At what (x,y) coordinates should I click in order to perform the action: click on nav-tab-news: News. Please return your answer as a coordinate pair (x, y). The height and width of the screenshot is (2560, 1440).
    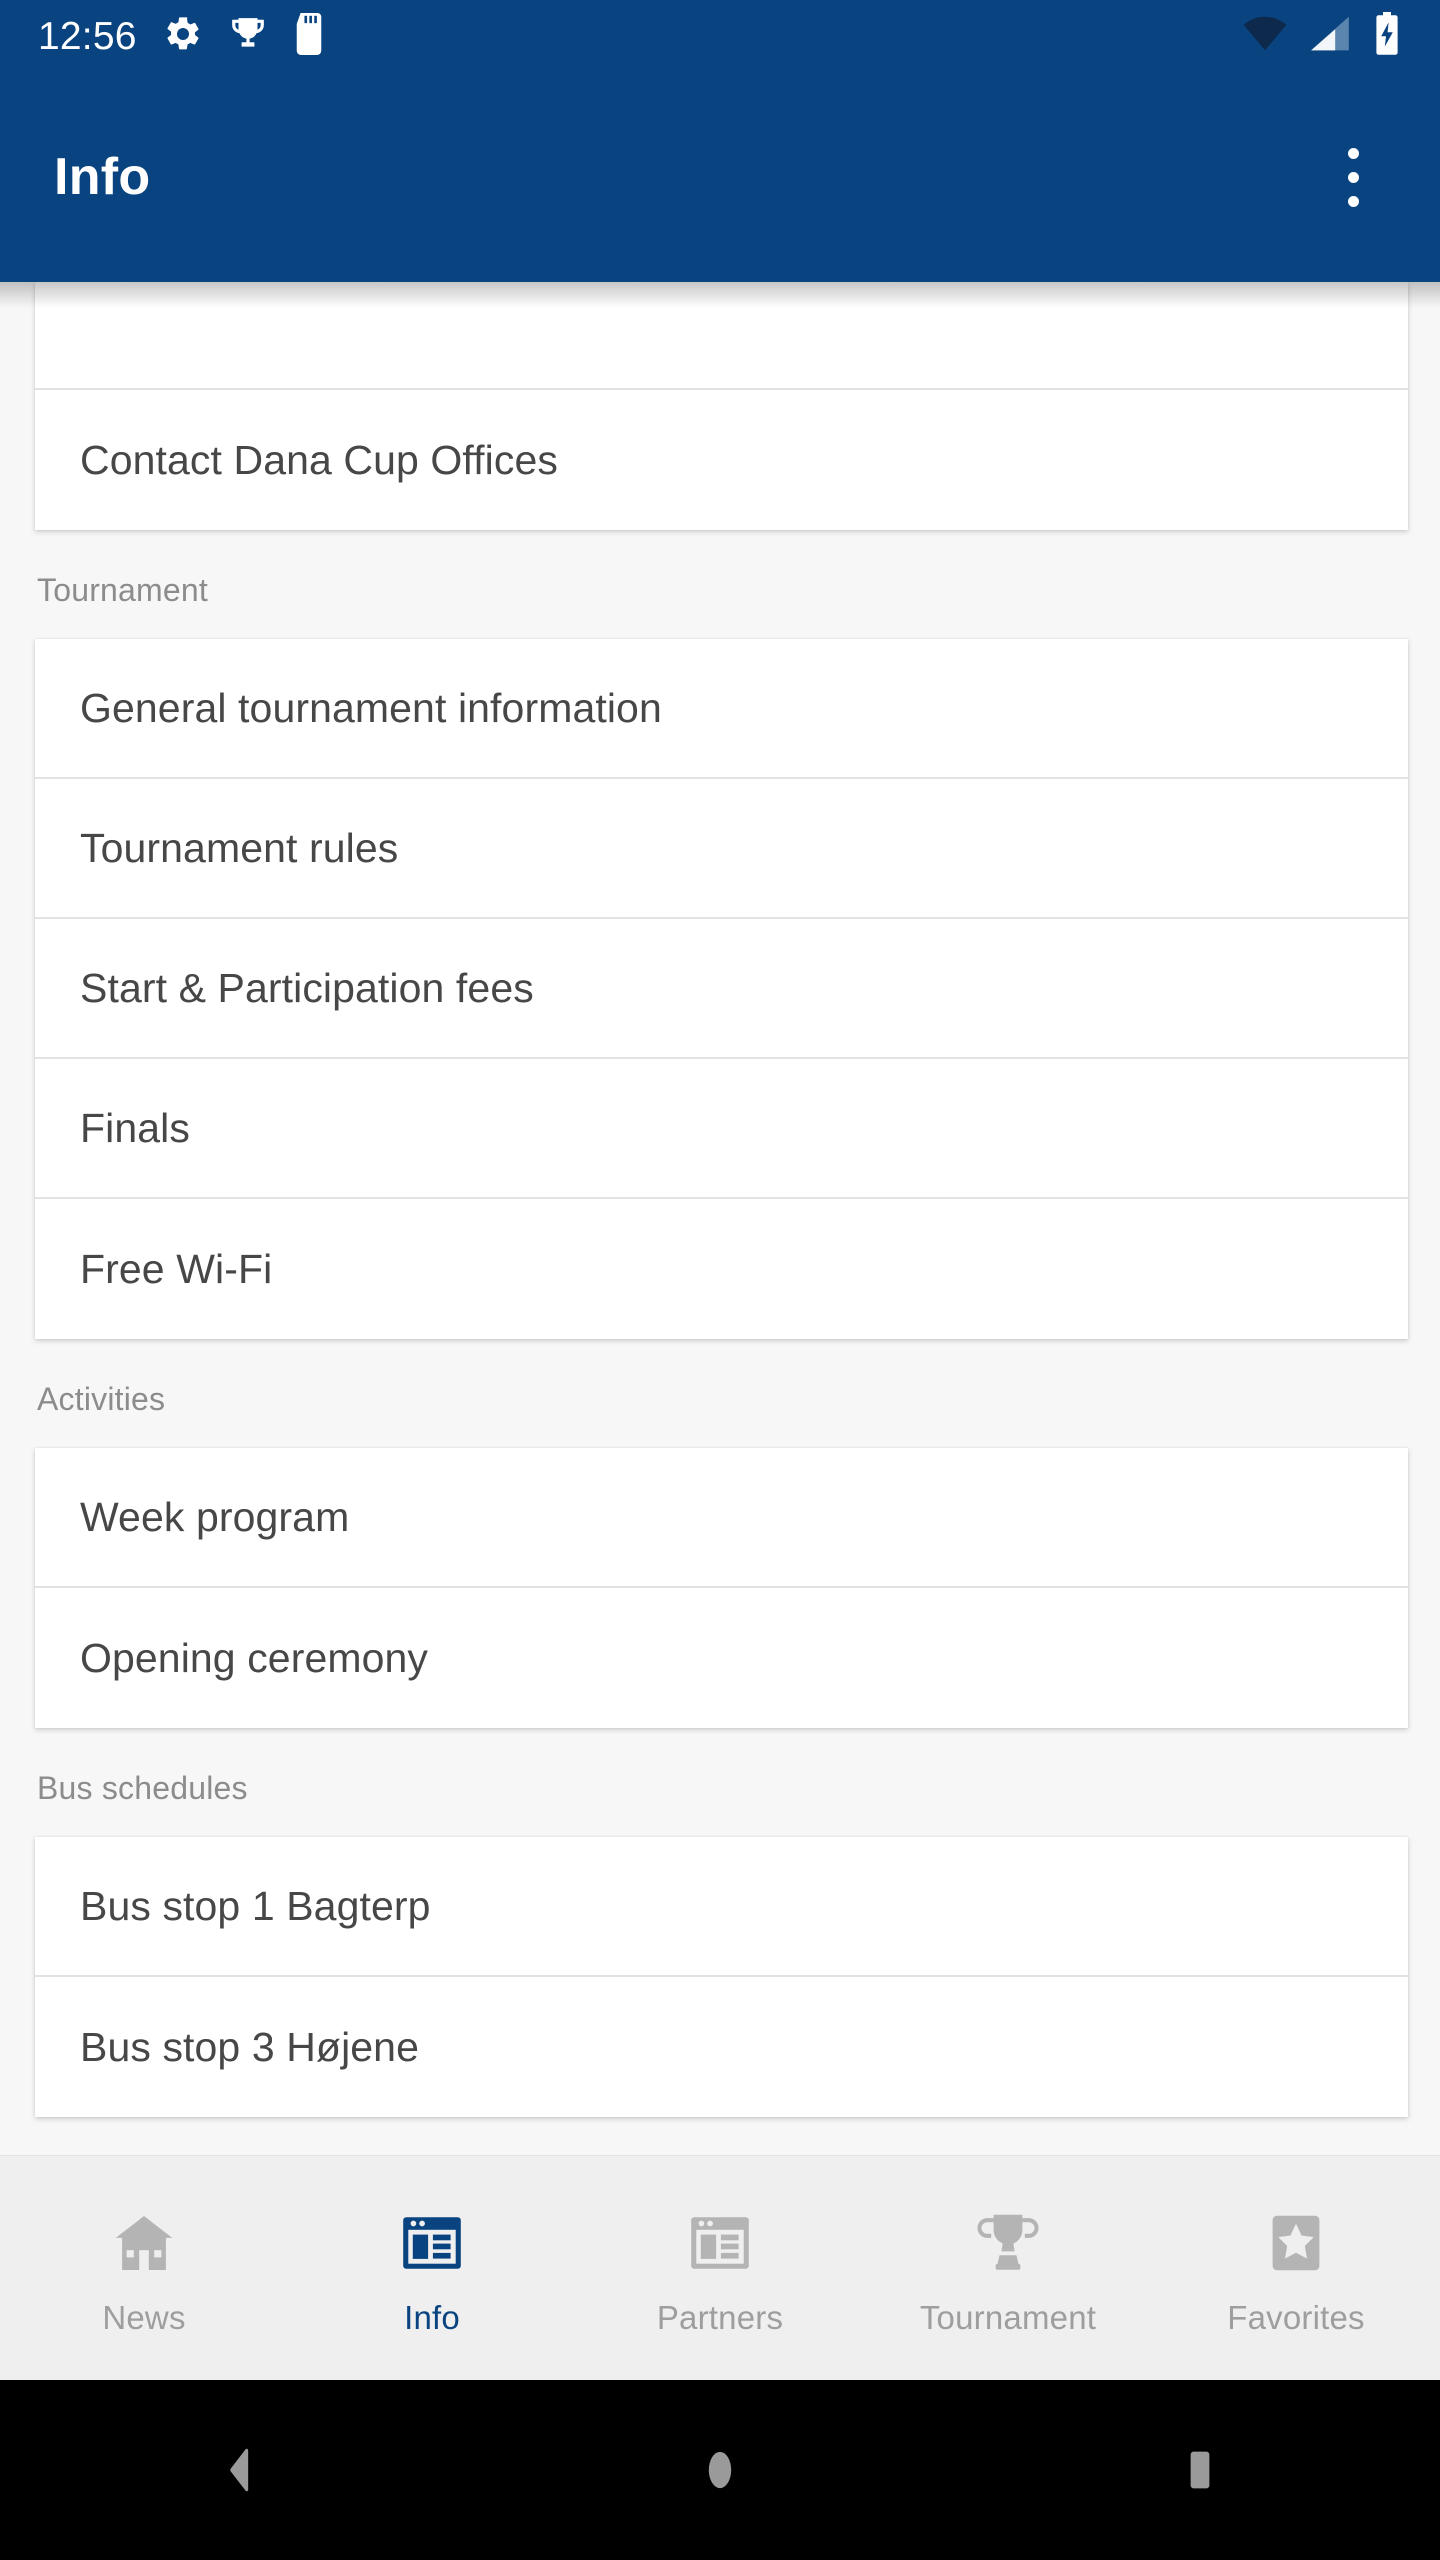
    Looking at the image, I should click on (144, 2268).